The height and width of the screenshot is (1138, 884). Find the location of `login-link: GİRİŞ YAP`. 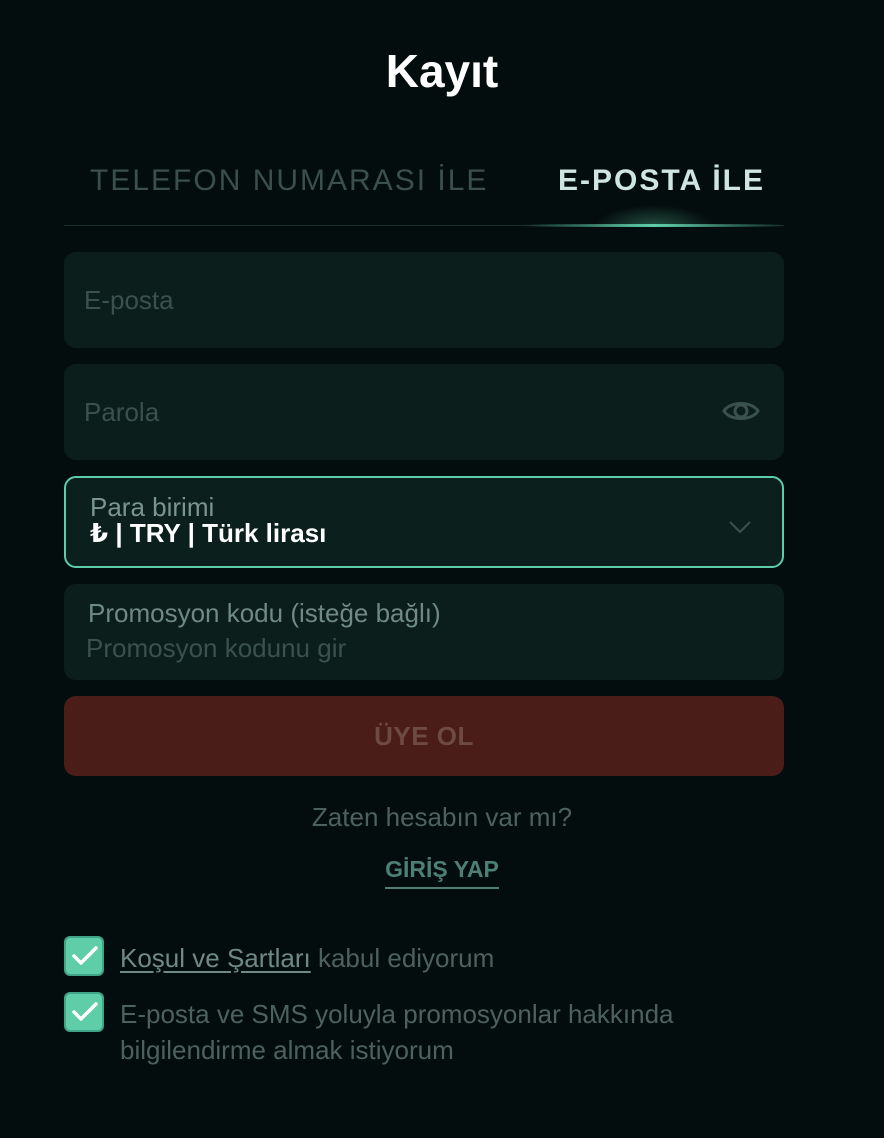

login-link: GİRİŞ YAP is located at coordinates (442, 872).